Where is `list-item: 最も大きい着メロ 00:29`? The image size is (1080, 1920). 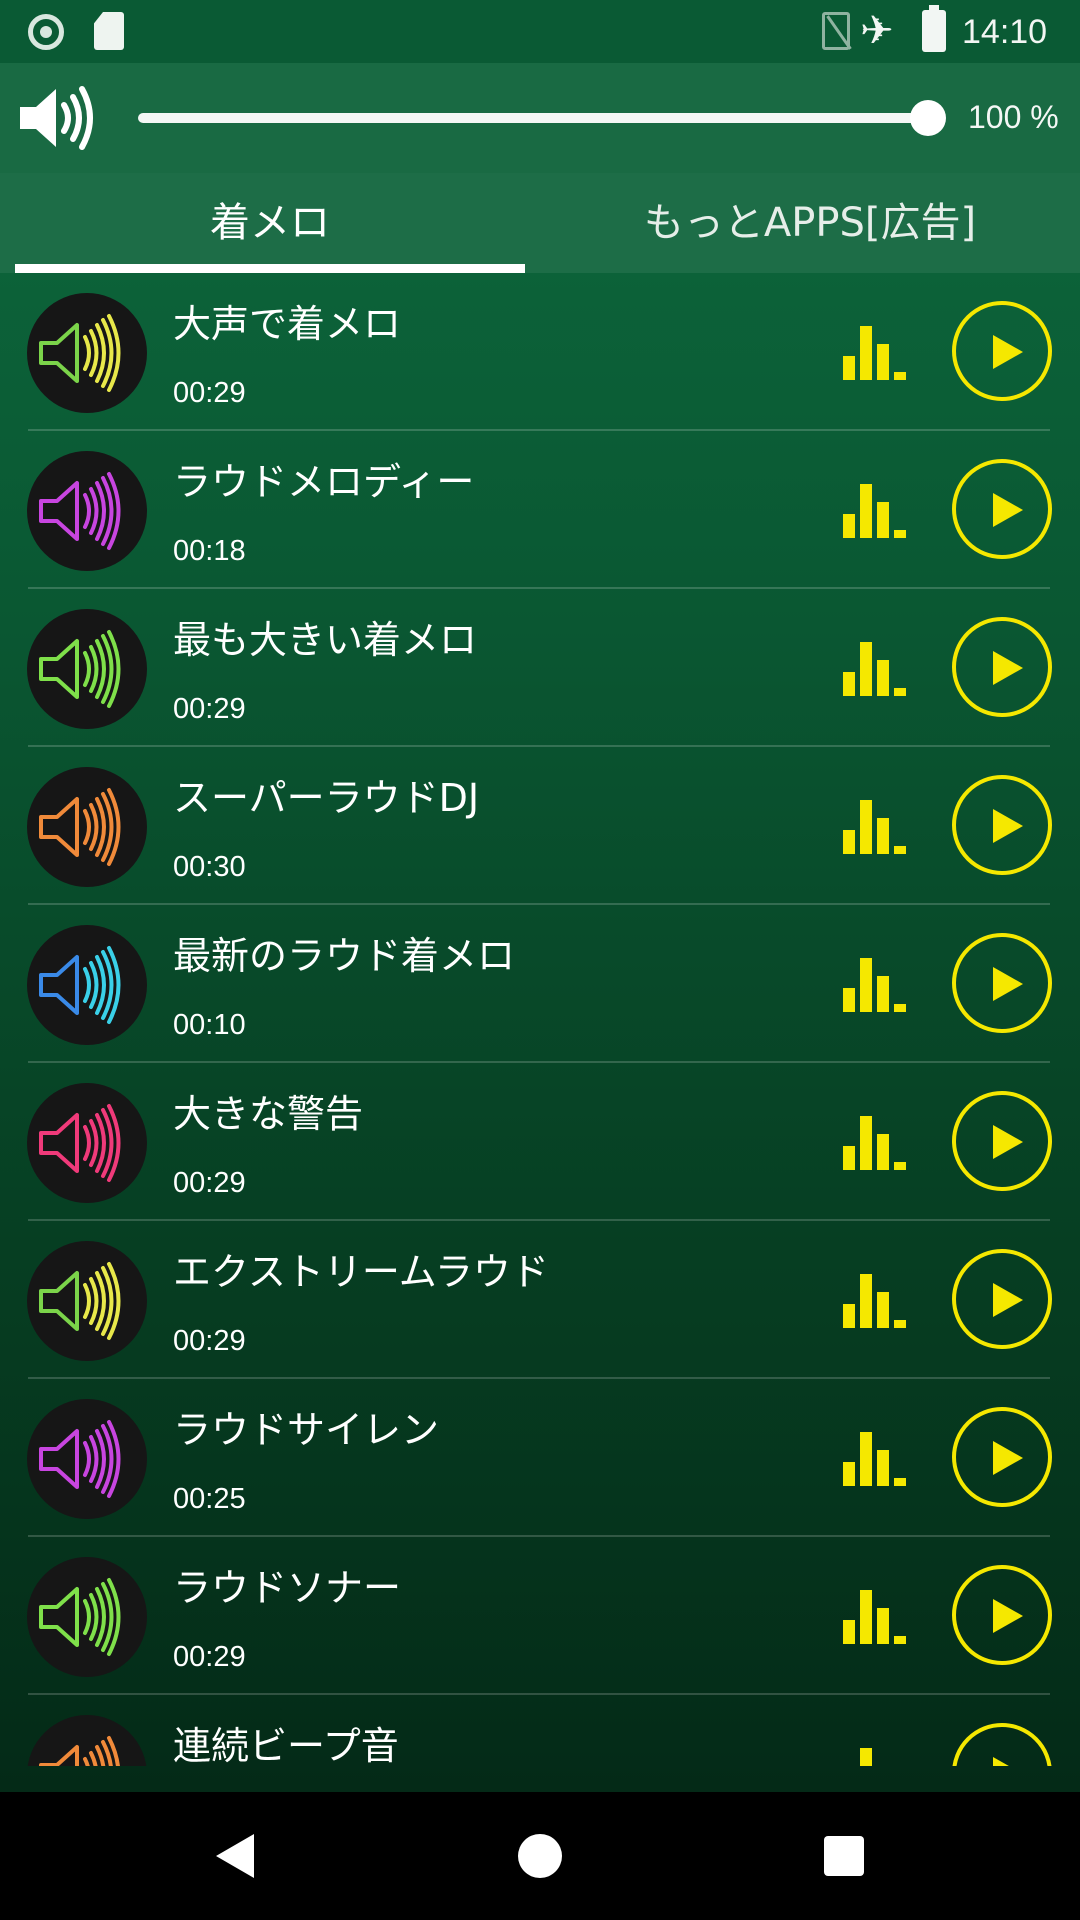
list-item: 最も大きい着メロ 00:29 is located at coordinates (540, 668).